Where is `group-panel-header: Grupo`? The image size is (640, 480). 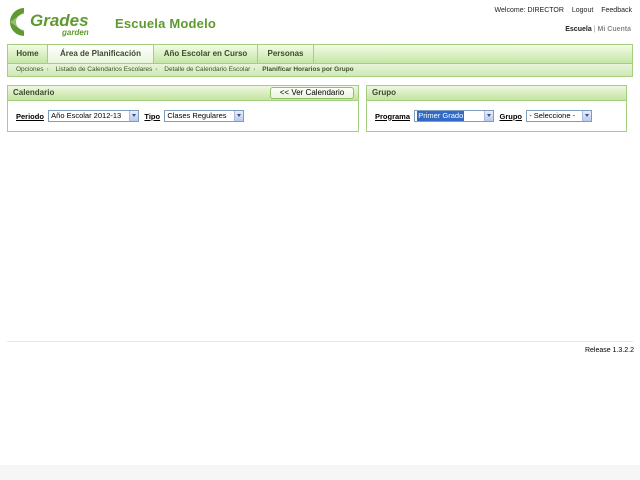 group-panel-header: Grupo is located at coordinates (496, 93).